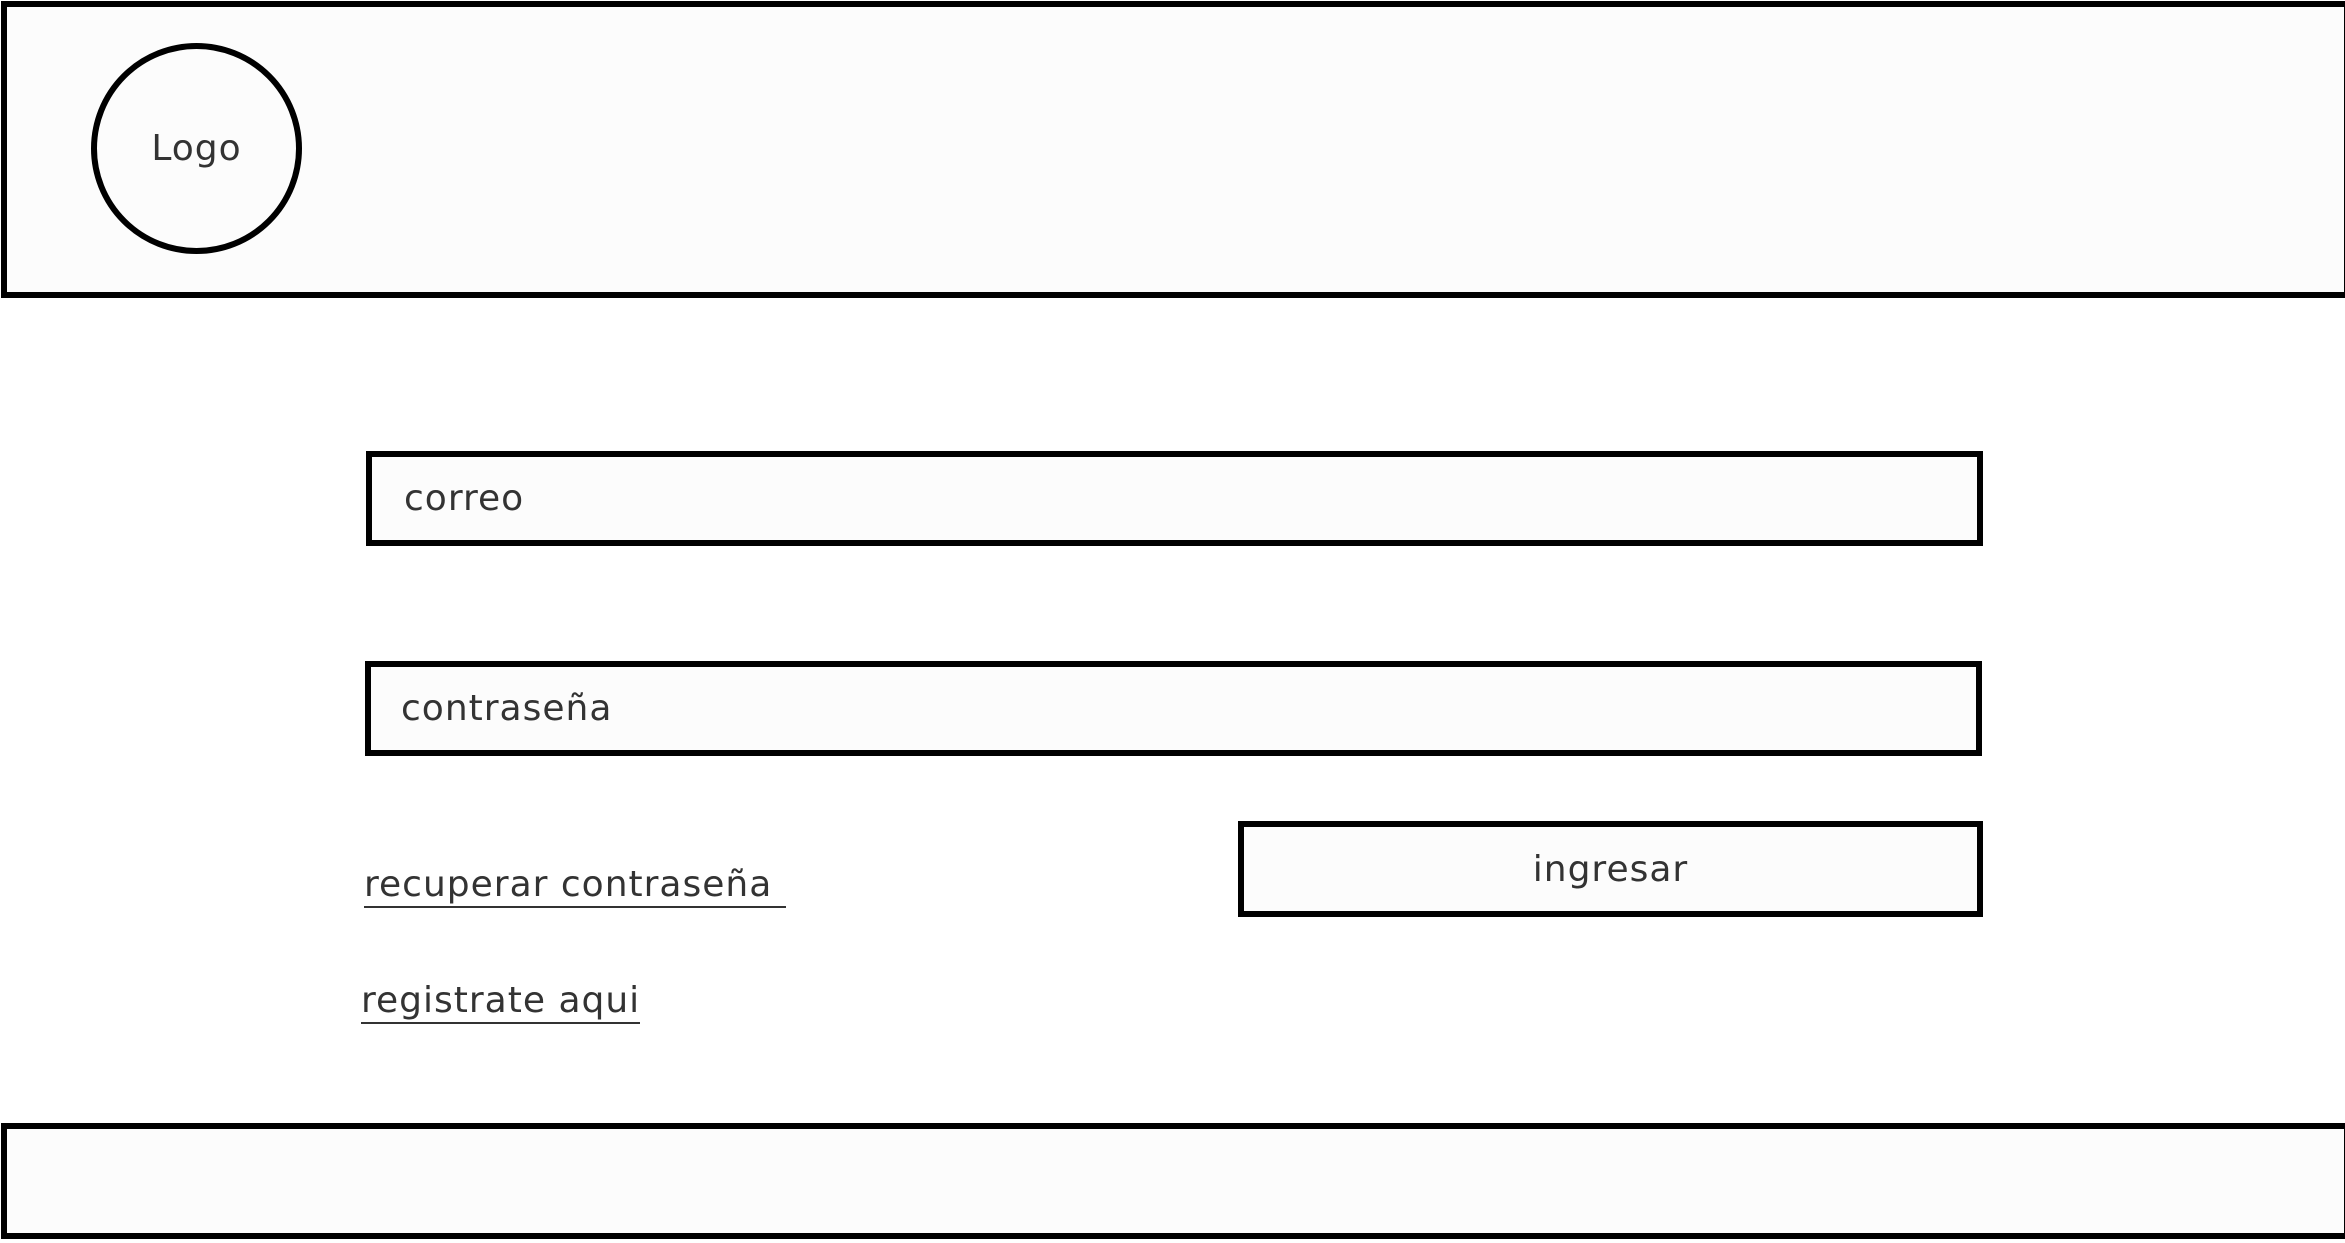 This screenshot has width=2345, height=1243. Describe the element at coordinates (1174, 498) in the screenshot. I see `email-field` at that location.